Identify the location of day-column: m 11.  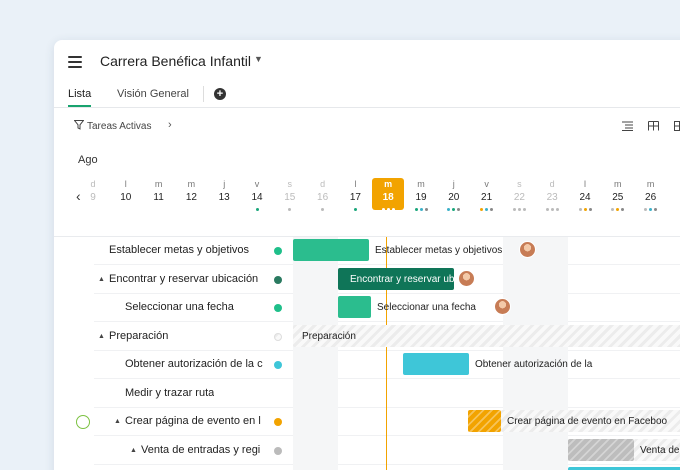
(159, 195).